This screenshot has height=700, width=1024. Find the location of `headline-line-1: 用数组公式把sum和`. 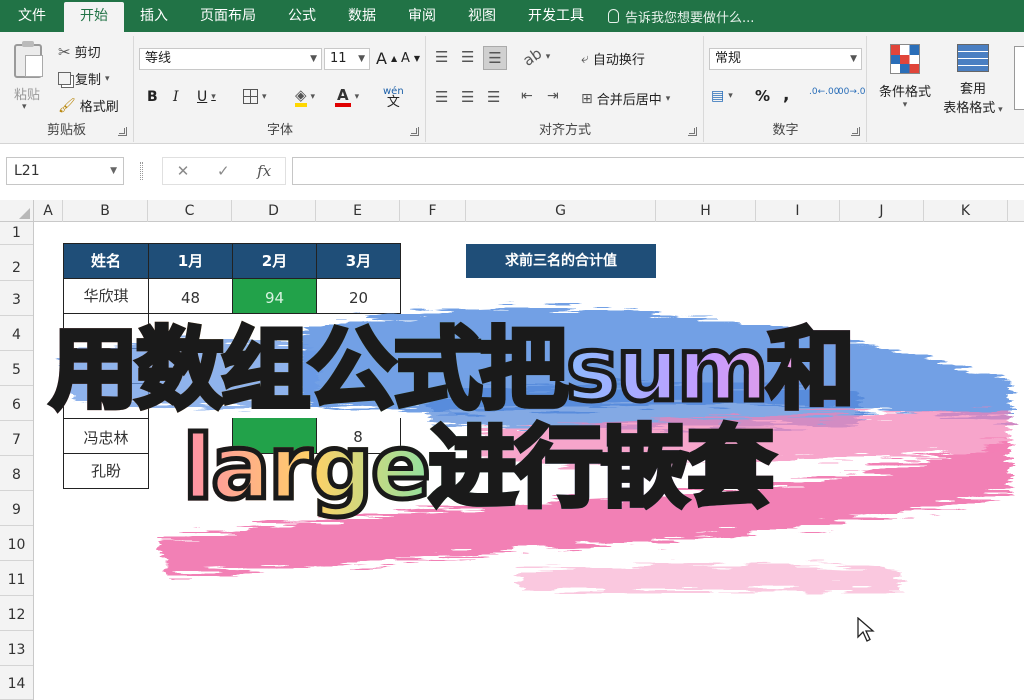

headline-line-1: 用数组公式把sum和 is located at coordinates (453, 369).